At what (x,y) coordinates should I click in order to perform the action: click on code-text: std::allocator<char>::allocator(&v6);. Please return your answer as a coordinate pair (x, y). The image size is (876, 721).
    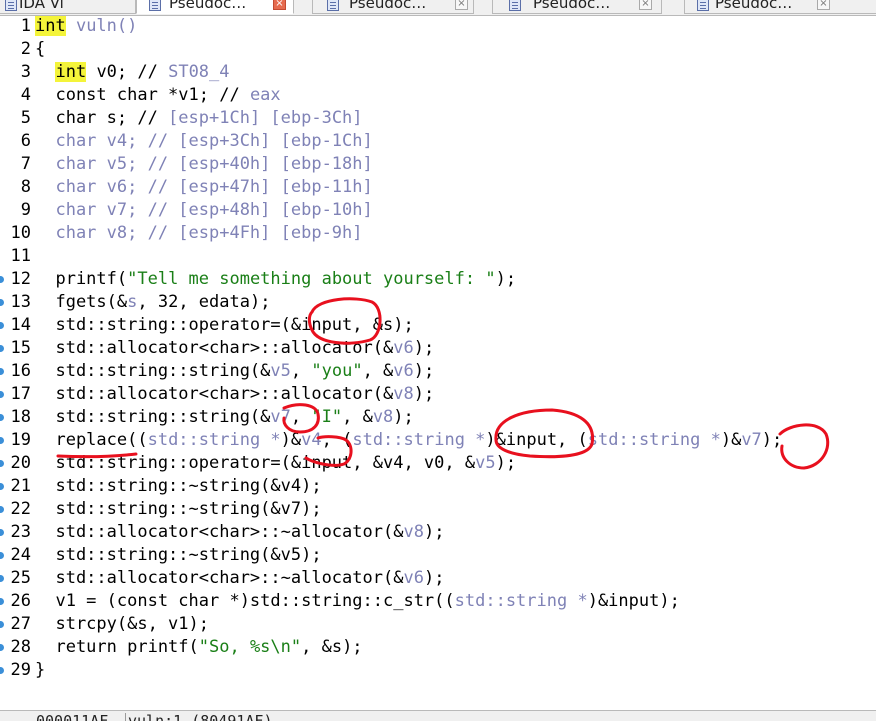
    Looking at the image, I should click on (234, 348).